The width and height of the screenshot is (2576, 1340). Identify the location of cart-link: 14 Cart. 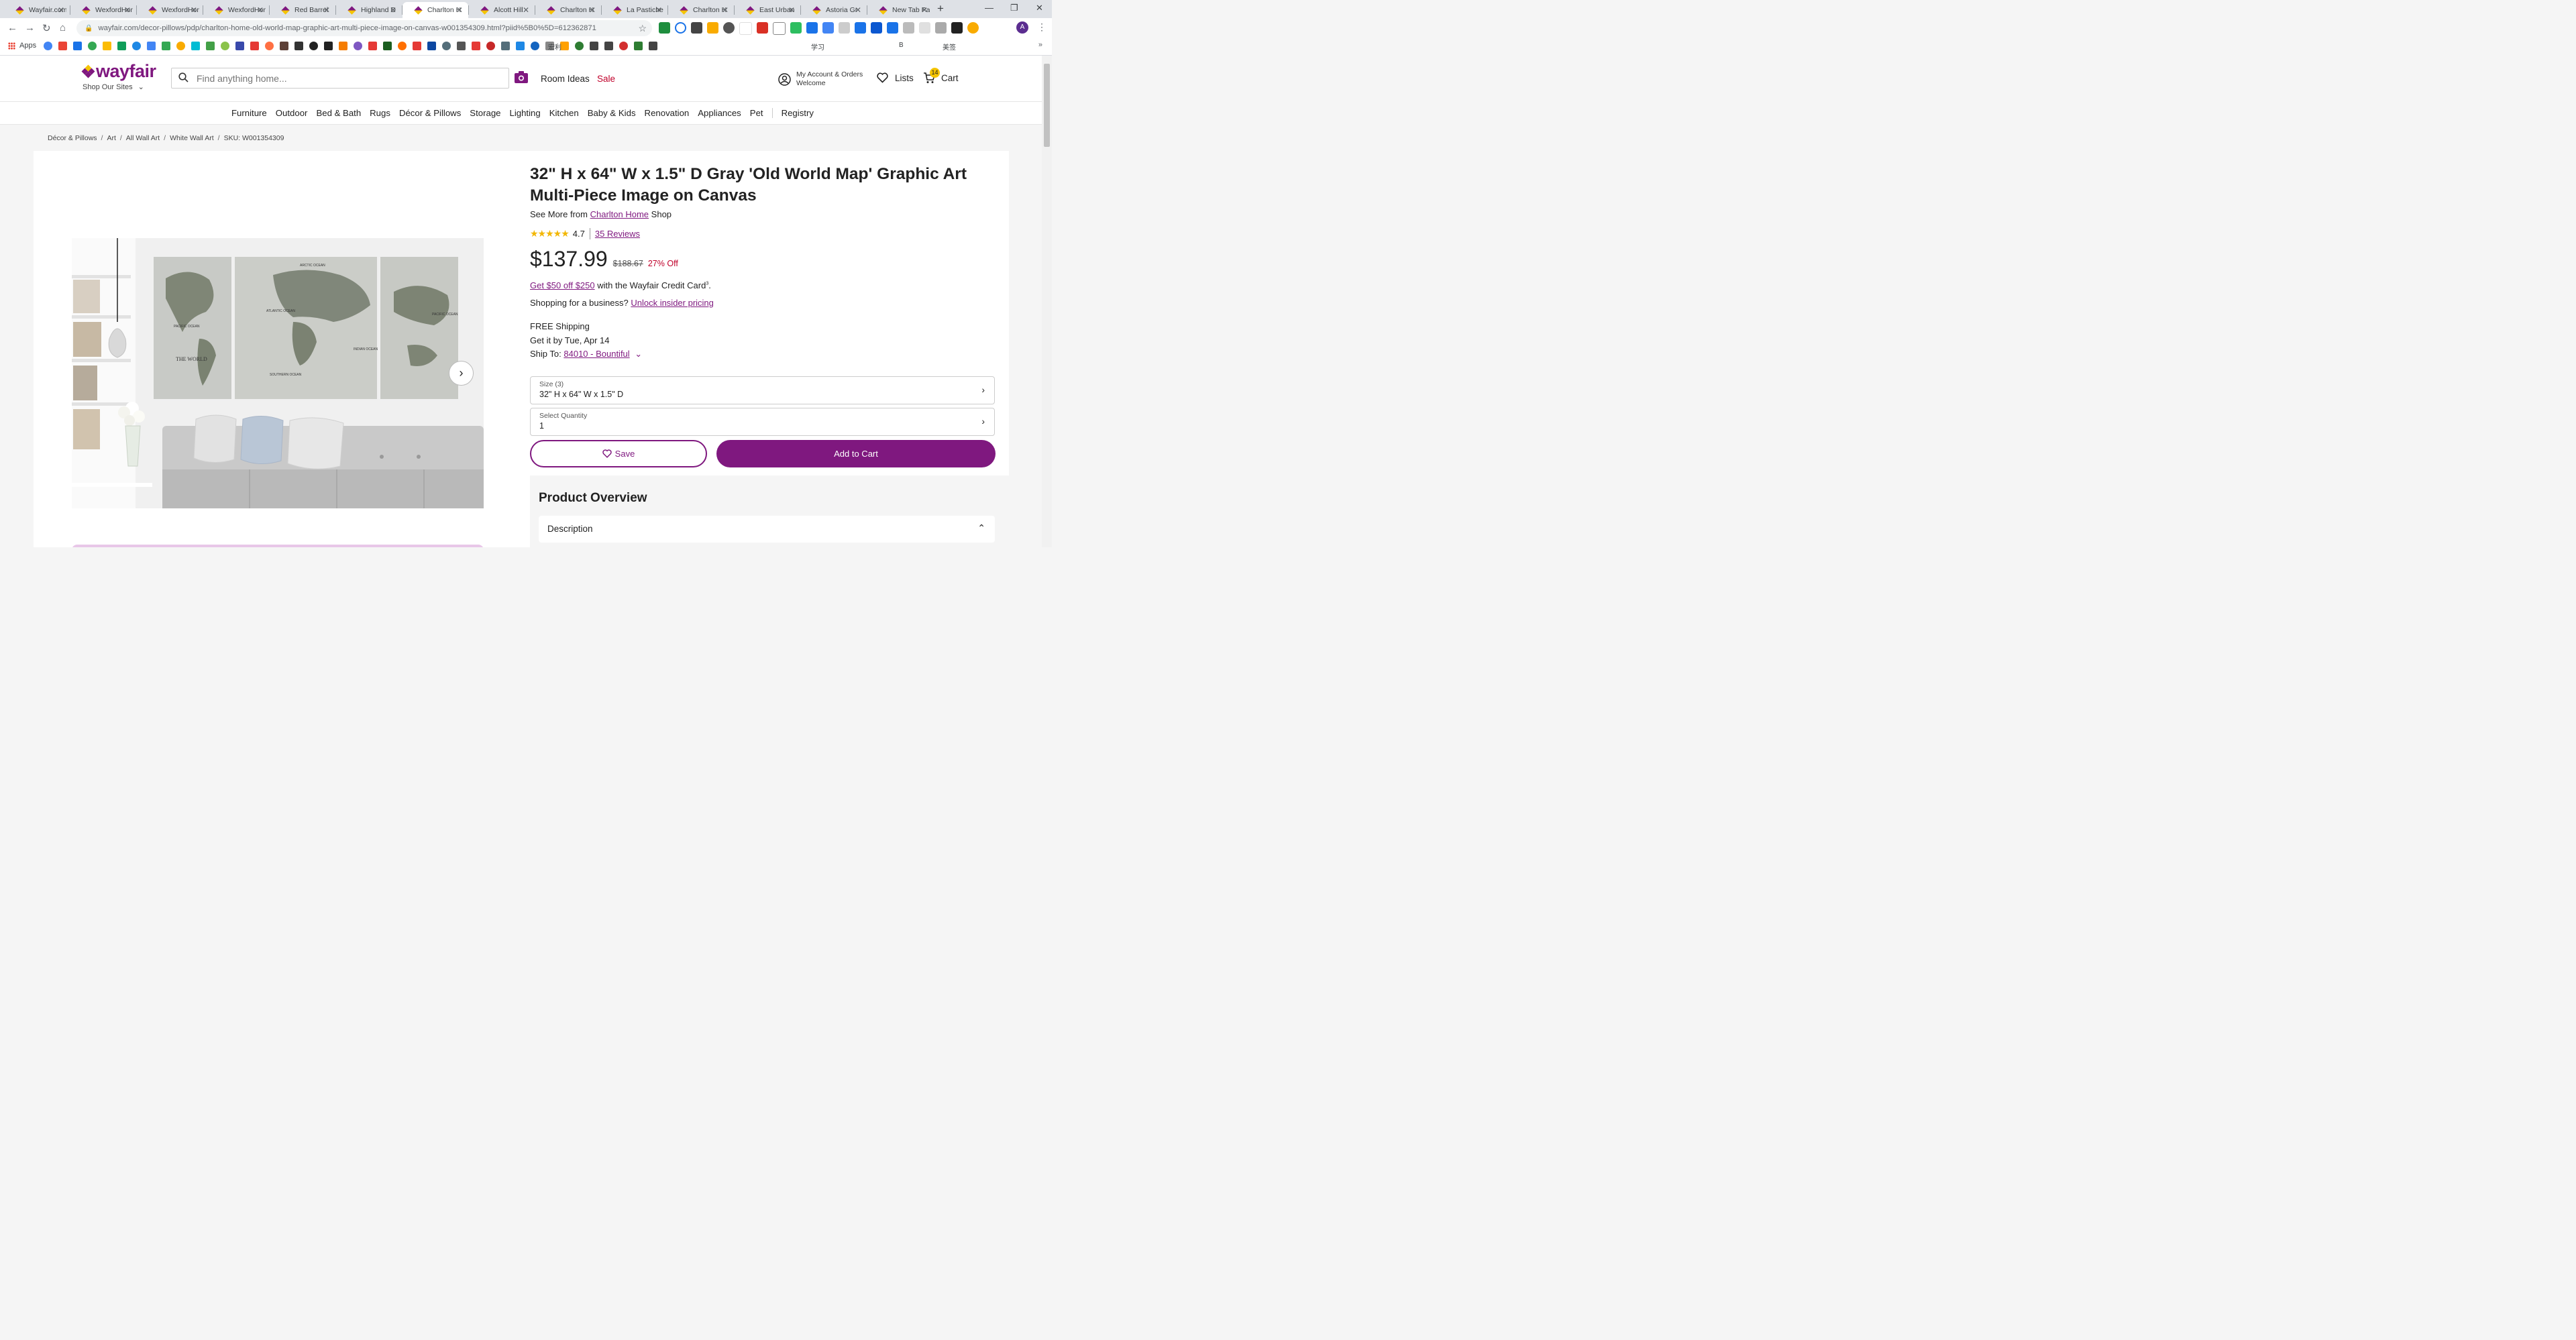
(941, 76).